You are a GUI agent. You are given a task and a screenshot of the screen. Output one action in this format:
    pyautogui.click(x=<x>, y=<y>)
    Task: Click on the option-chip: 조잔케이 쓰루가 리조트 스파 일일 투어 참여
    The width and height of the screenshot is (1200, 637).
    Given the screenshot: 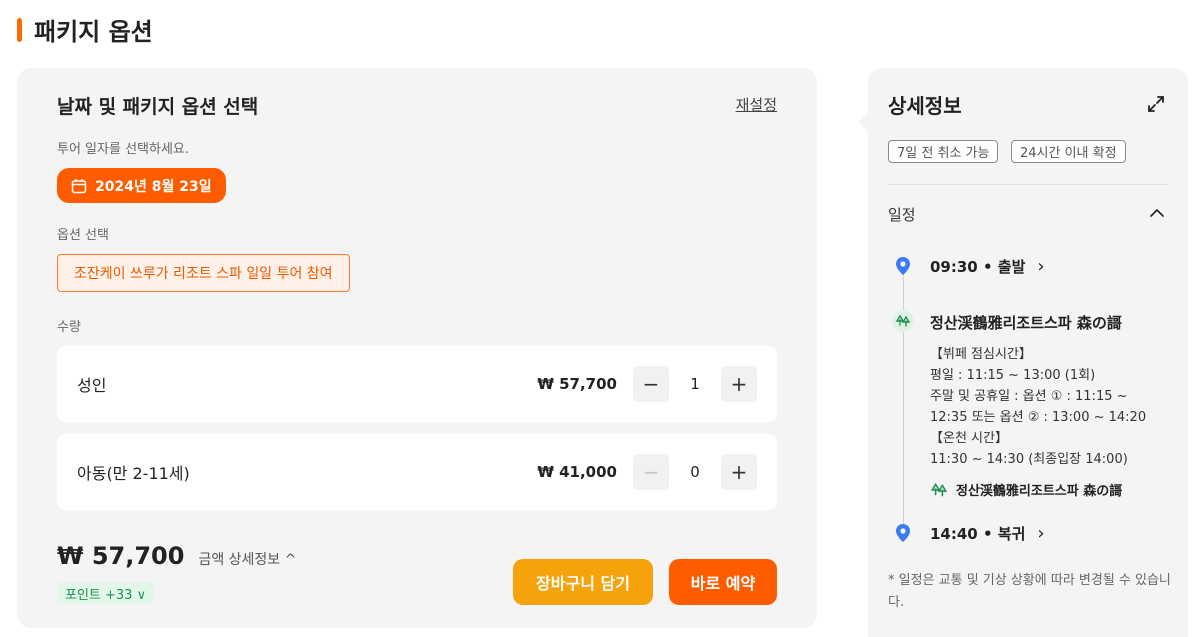 What is the action you would take?
    pyautogui.click(x=203, y=273)
    